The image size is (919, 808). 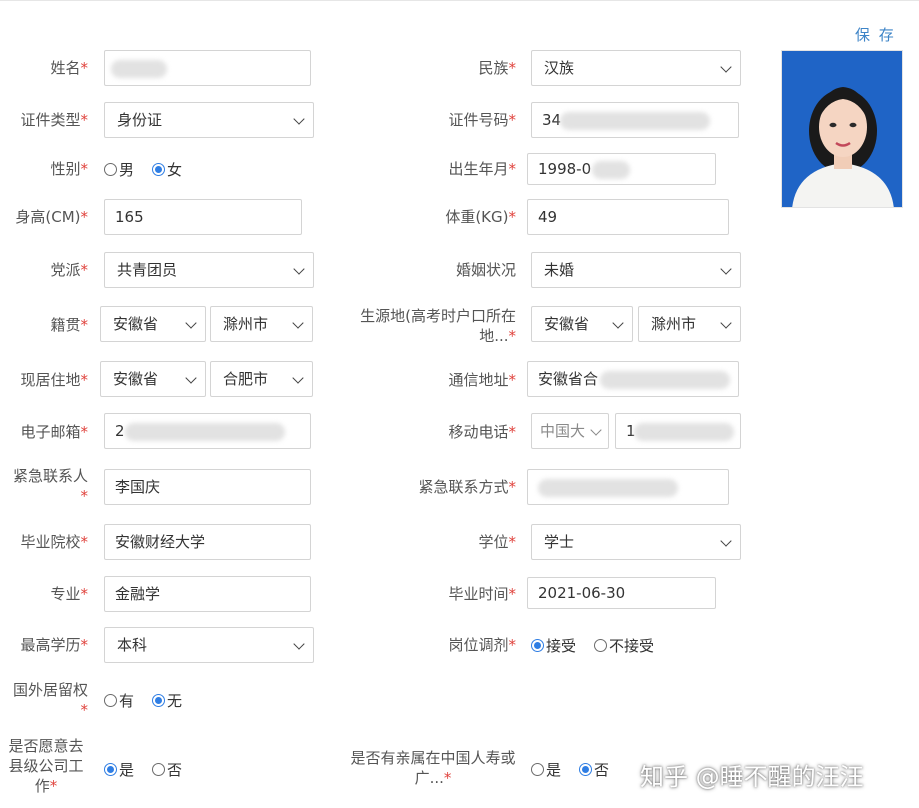 I want to click on residence-label: 现居住地*, so click(x=54, y=380).